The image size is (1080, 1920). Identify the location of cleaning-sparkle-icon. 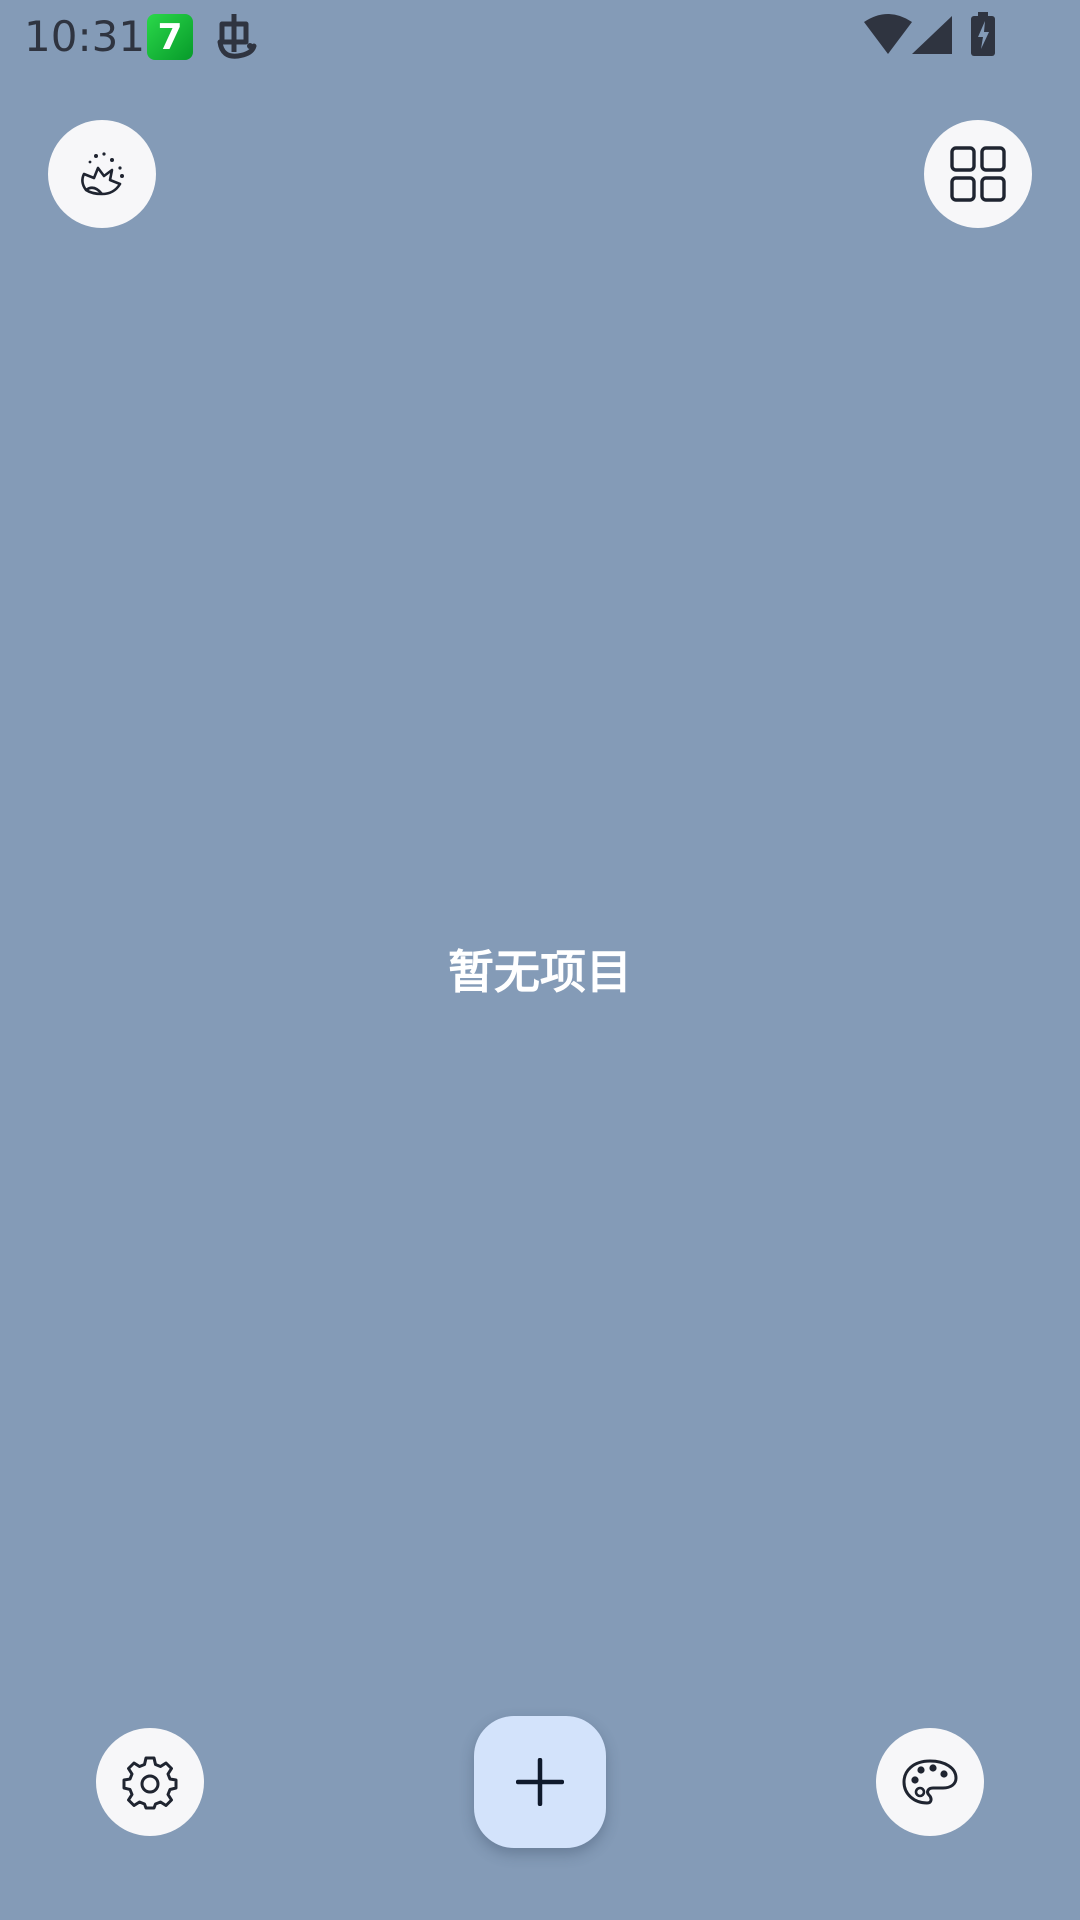
(102, 174).